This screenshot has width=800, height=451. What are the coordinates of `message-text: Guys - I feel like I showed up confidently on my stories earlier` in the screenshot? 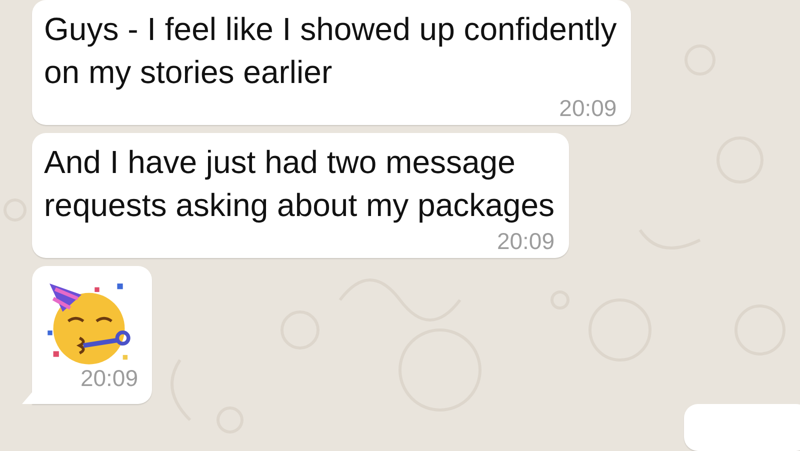 It's located at (330, 51).